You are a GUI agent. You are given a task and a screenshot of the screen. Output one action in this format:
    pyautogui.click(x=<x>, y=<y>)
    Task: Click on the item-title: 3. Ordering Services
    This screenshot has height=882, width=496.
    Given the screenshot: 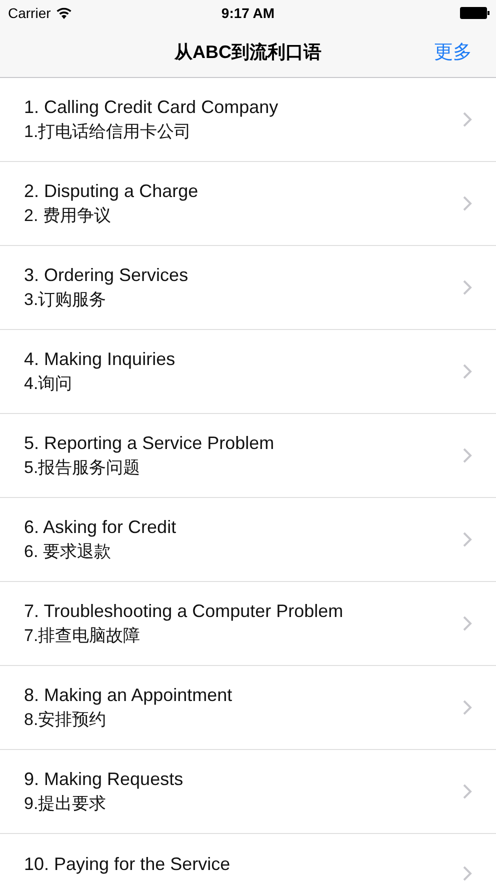 What is the action you would take?
    pyautogui.click(x=107, y=275)
    